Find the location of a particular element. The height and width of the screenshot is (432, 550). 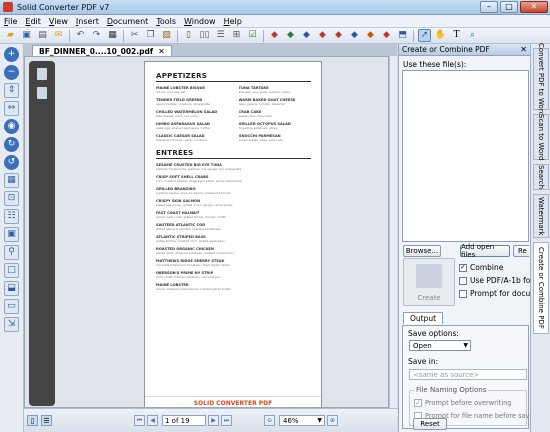

zoom-in-small-icon: ⊕ is located at coordinates (332, 420).